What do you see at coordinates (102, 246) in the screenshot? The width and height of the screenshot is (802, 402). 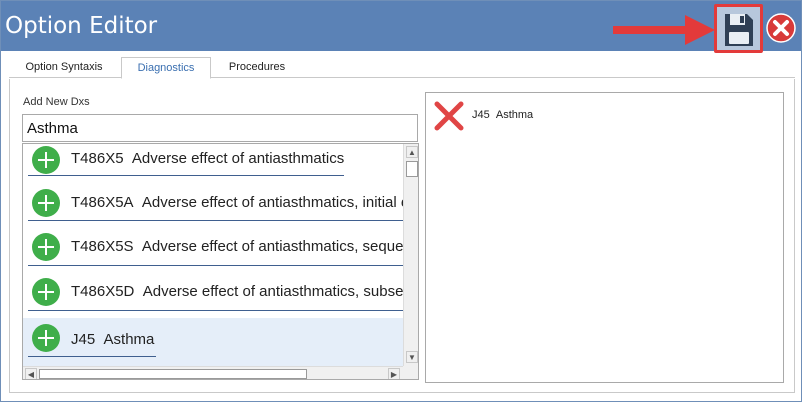 I see `dx-code: T486X5S` at bounding box center [102, 246].